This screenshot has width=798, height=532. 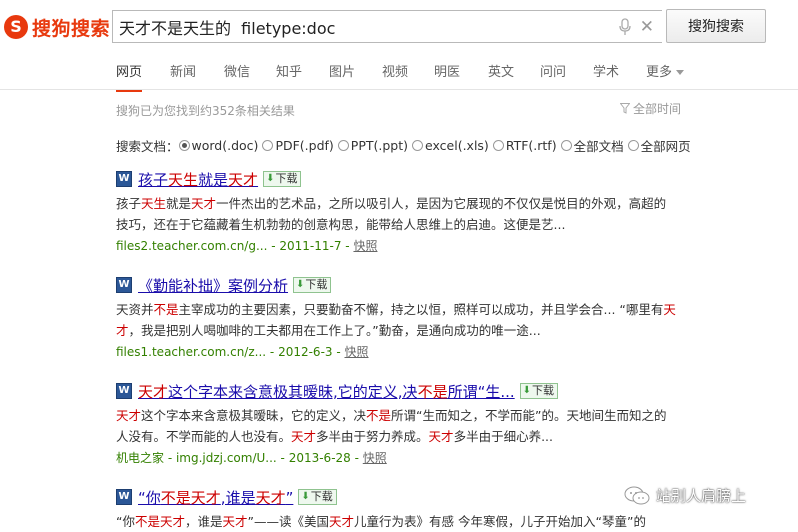 I want to click on tab-4: 图片, so click(x=342, y=70).